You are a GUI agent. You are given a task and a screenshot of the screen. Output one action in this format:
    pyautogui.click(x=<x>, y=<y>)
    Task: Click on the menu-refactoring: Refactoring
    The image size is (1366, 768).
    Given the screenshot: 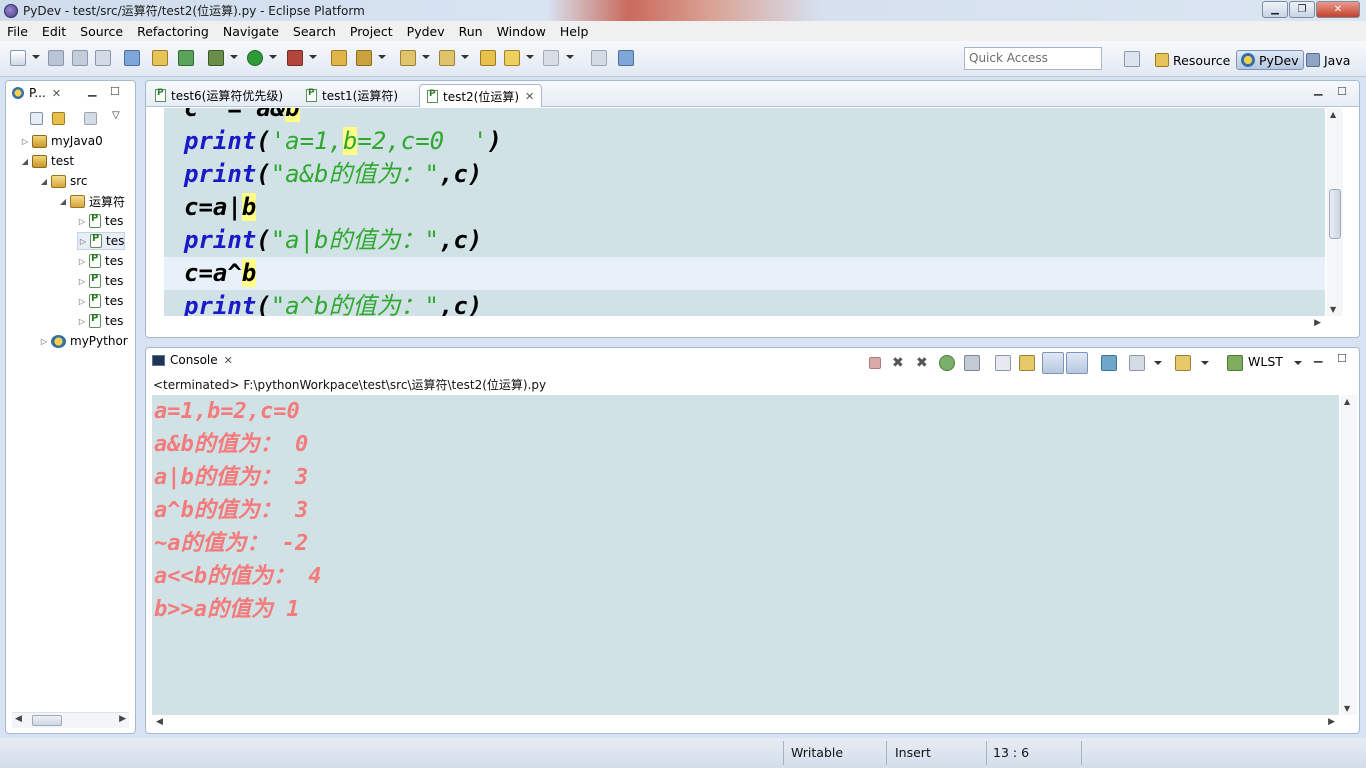 What is the action you would take?
    pyautogui.click(x=173, y=31)
    